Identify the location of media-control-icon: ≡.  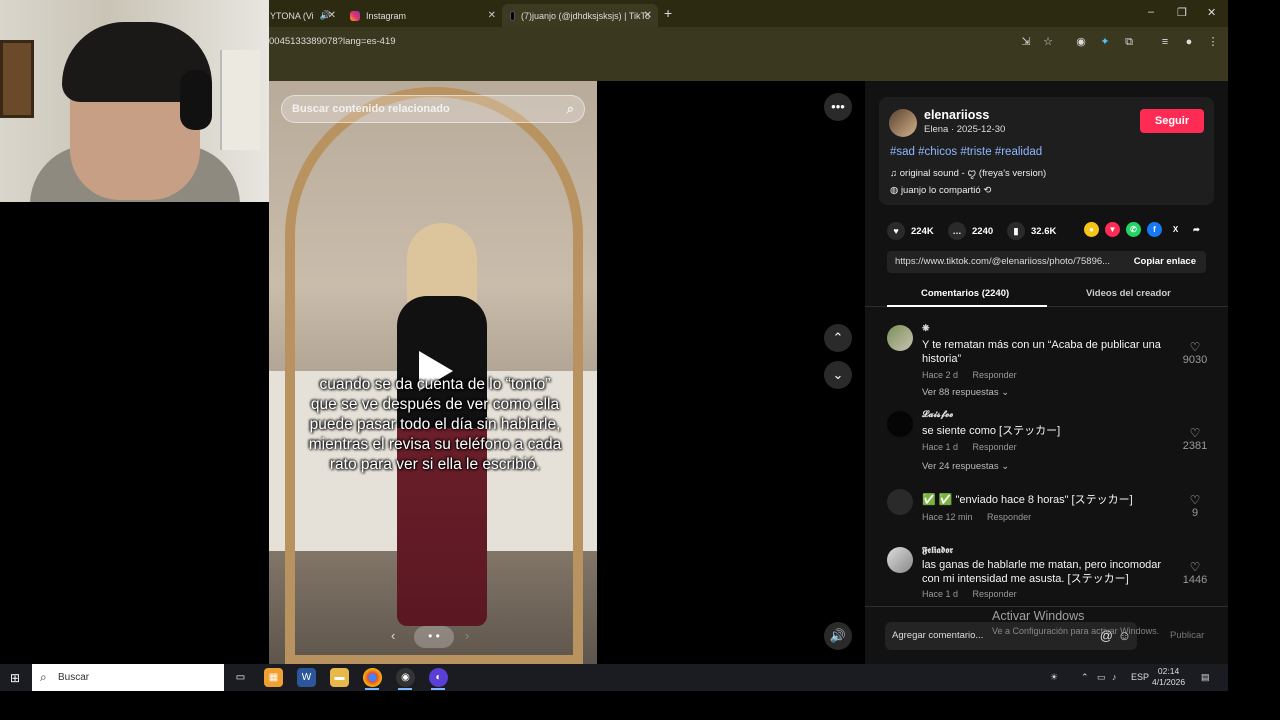
(1165, 42).